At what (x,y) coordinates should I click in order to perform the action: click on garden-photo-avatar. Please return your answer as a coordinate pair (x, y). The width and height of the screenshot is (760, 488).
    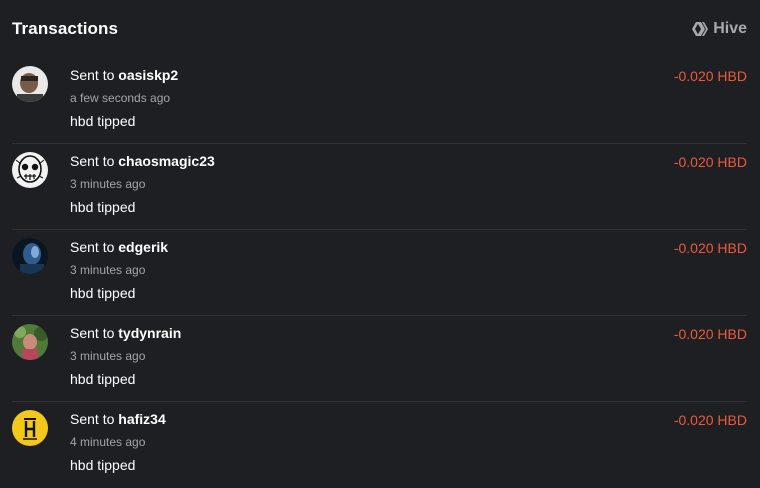
    Looking at the image, I should click on (30, 342).